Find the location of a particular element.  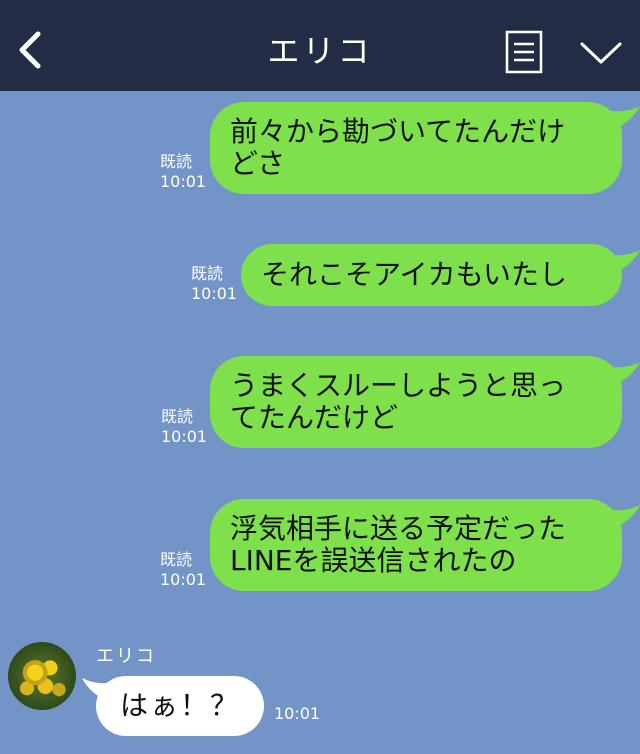

message-line: 前々から勘づいてたんだけ is located at coordinates (398, 131).